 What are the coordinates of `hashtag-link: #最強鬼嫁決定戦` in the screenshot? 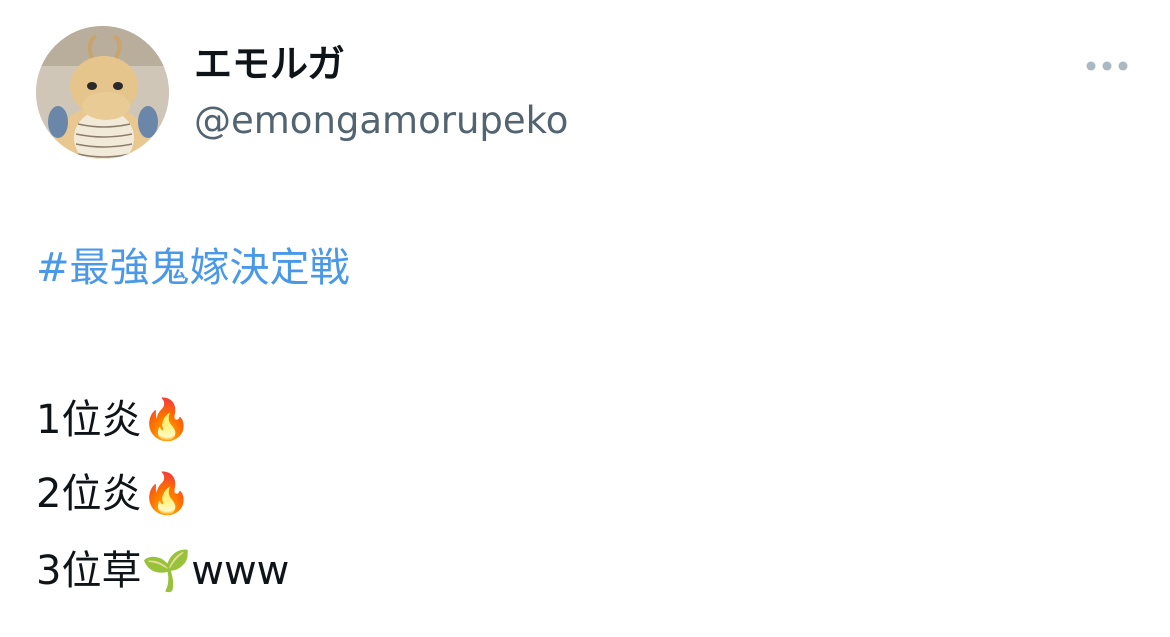 It's located at (193, 268).